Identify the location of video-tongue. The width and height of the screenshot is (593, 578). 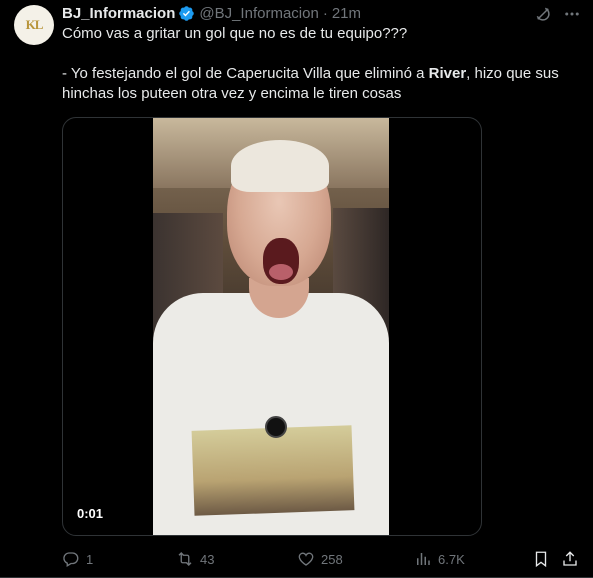
(281, 272).